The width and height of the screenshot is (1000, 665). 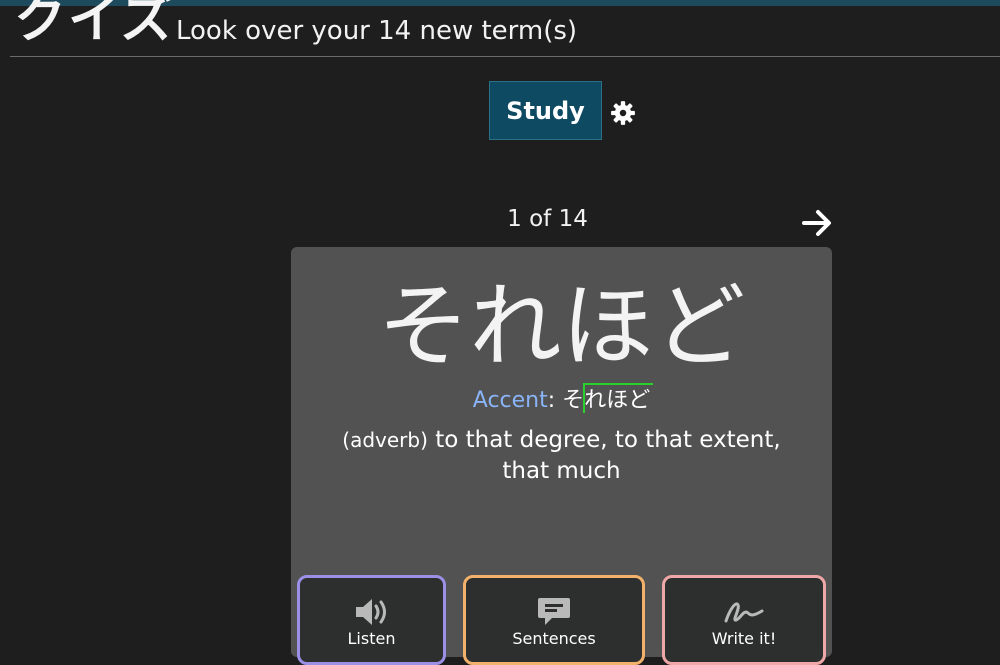 What do you see at coordinates (554, 611) in the screenshot?
I see `speech-bubble-icon` at bounding box center [554, 611].